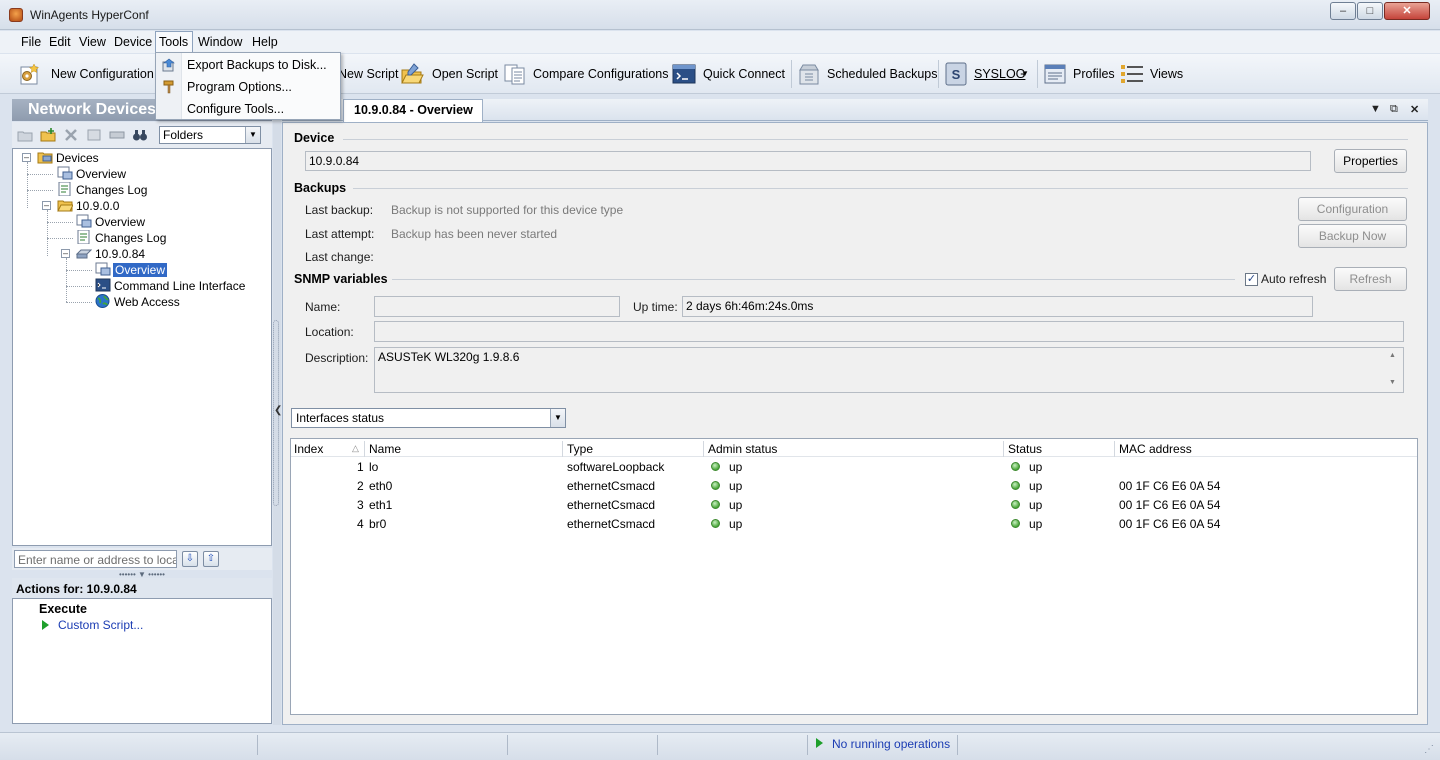 The image size is (1440, 760). Describe the element at coordinates (368, 74) in the screenshot. I see `new-script-button: New Script` at that location.